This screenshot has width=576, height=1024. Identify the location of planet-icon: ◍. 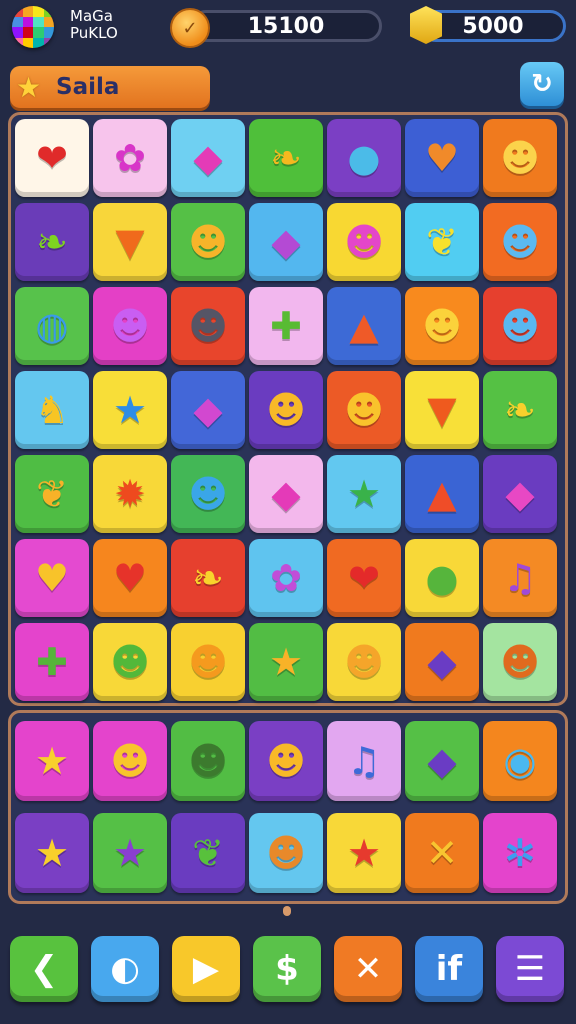
(52, 326).